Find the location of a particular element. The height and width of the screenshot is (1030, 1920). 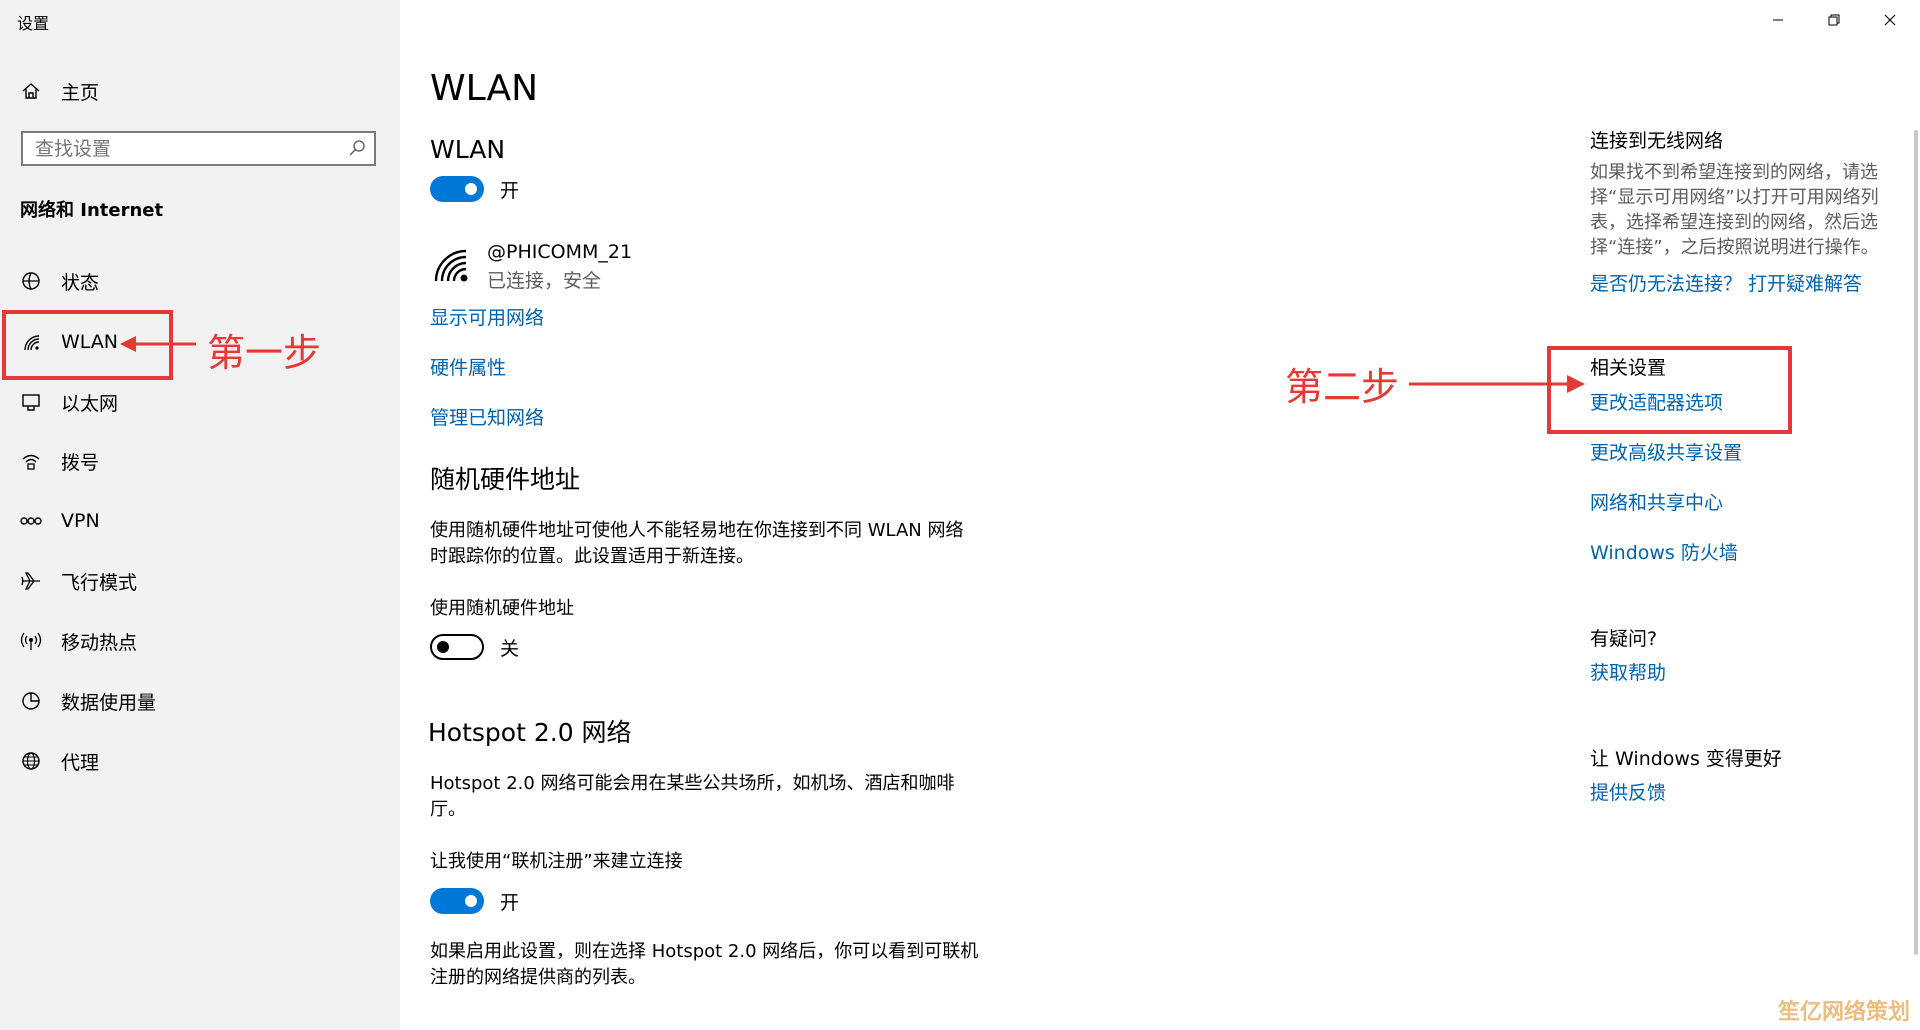

annotation-step2: 第二步 is located at coordinates (1342, 387).